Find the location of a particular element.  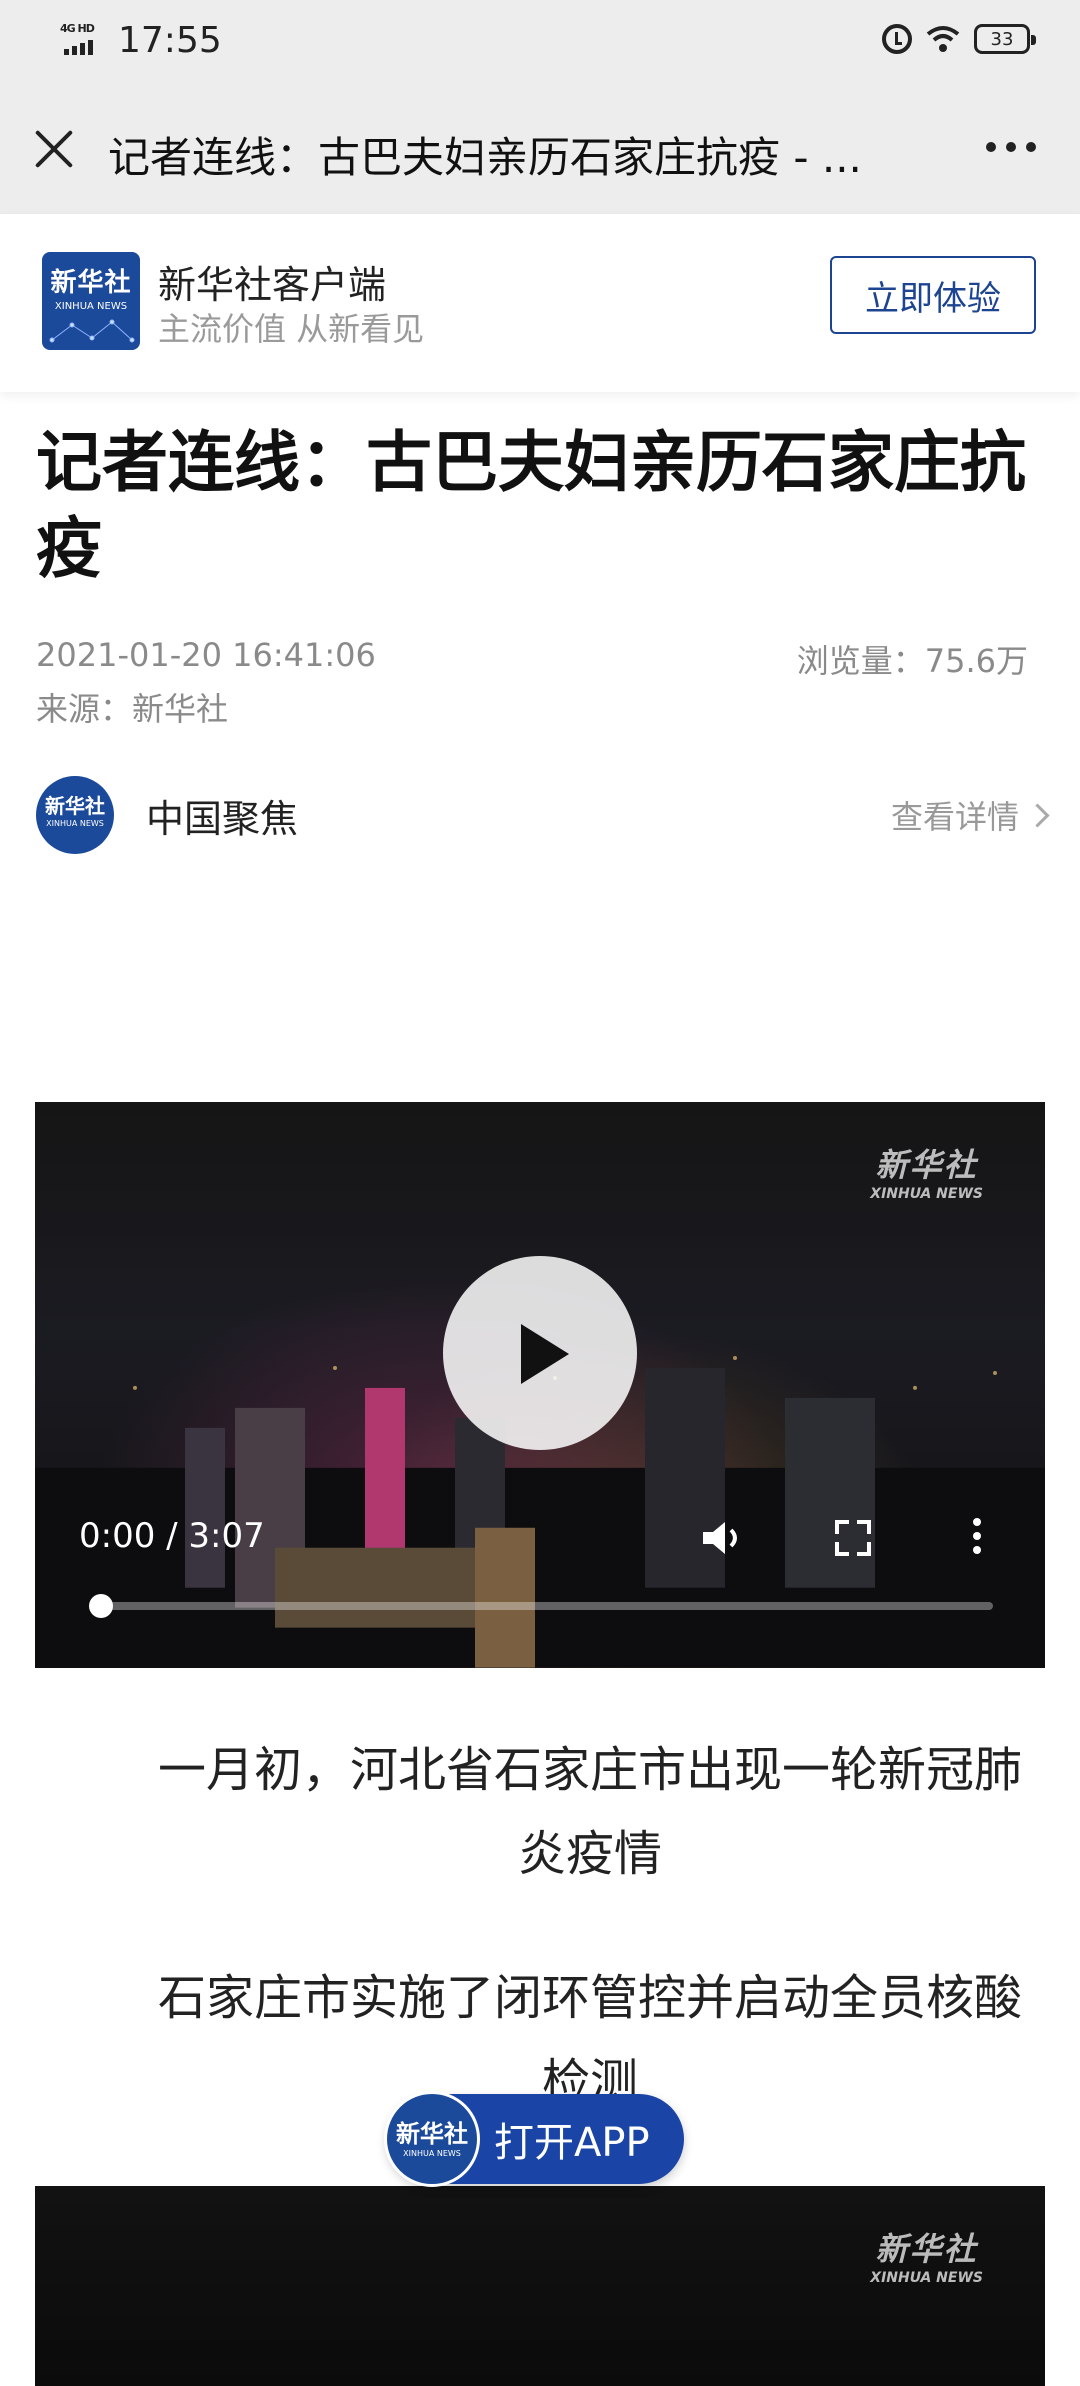

wifi-icon is located at coordinates (943, 39).